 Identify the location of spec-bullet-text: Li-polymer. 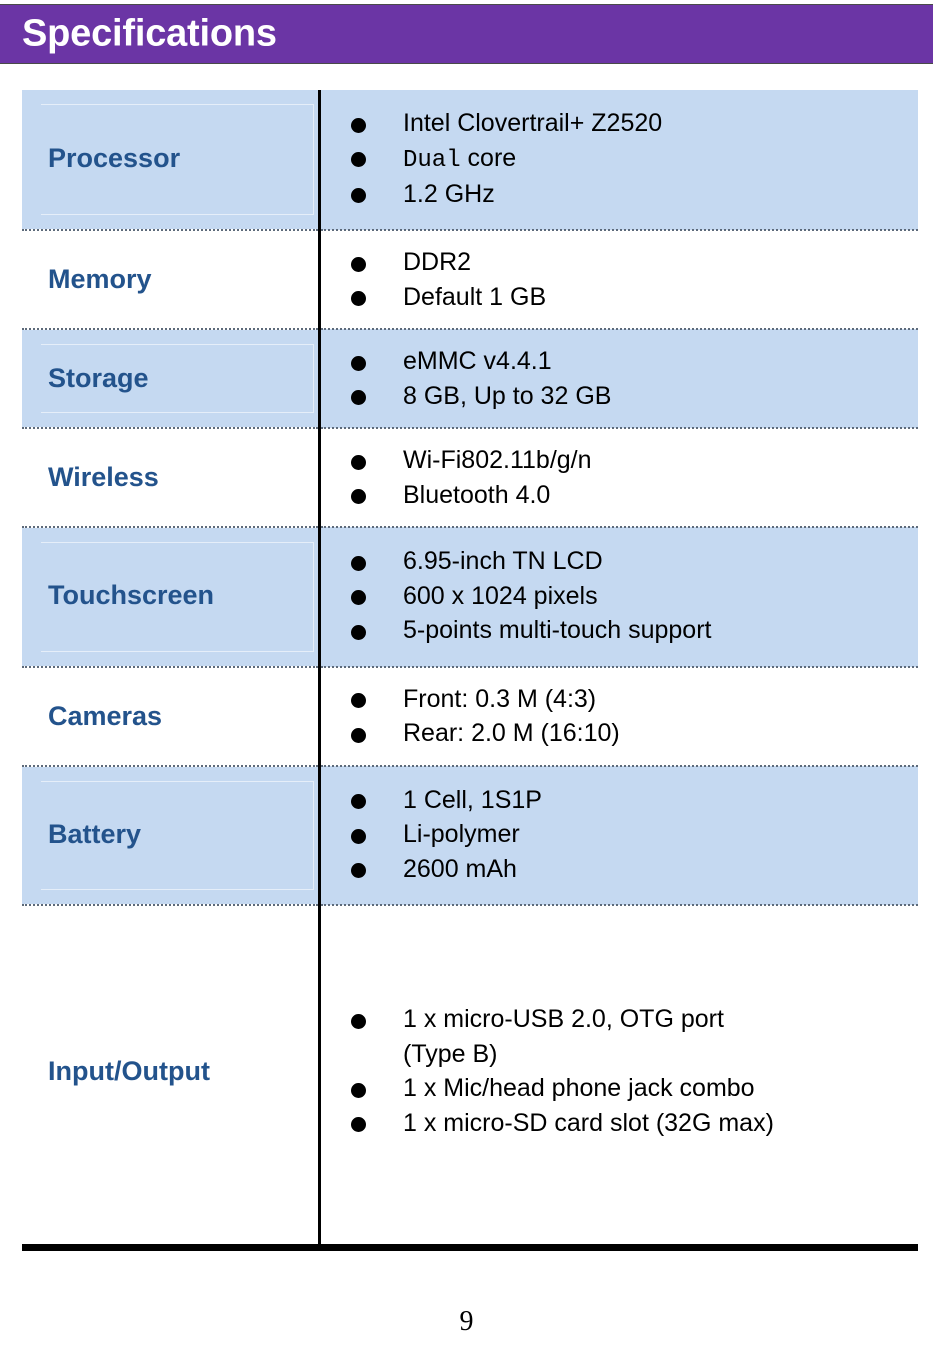
(461, 834).